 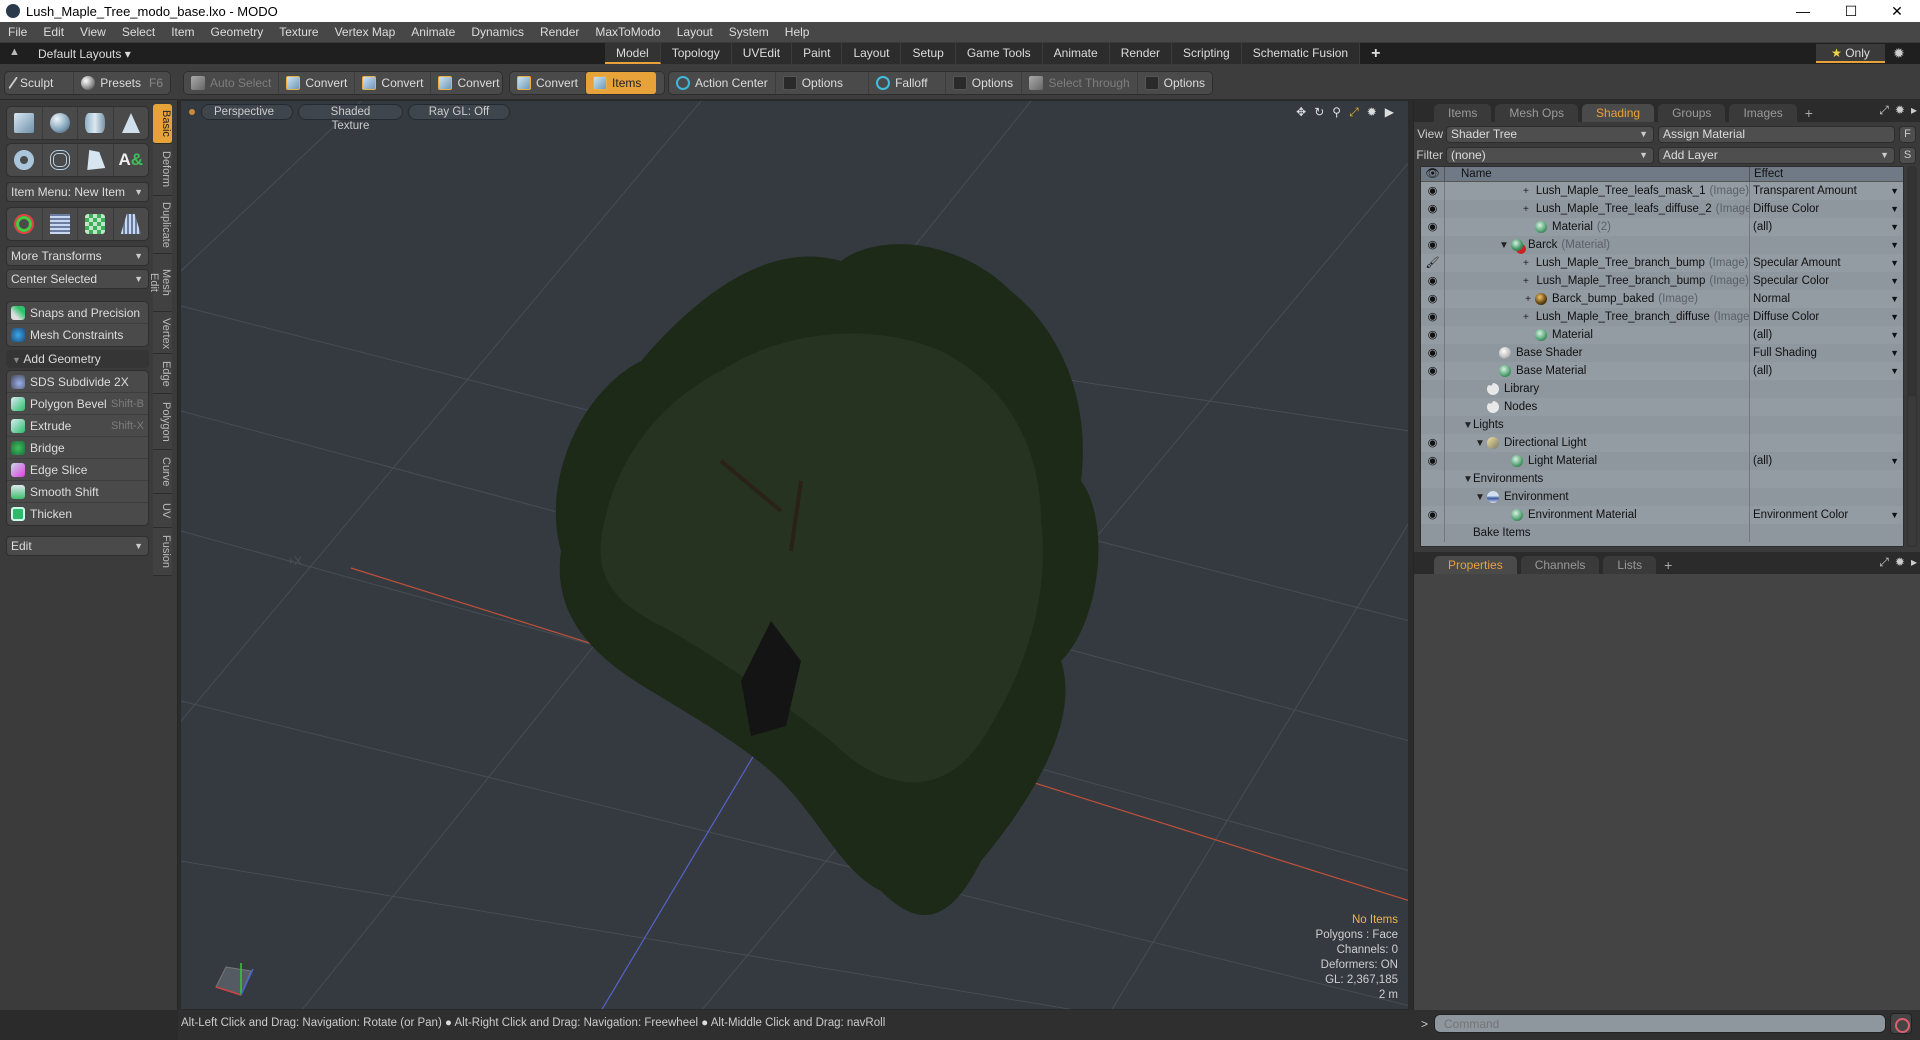 I want to click on assign-material-button: Assign Material, so click(x=1776, y=134).